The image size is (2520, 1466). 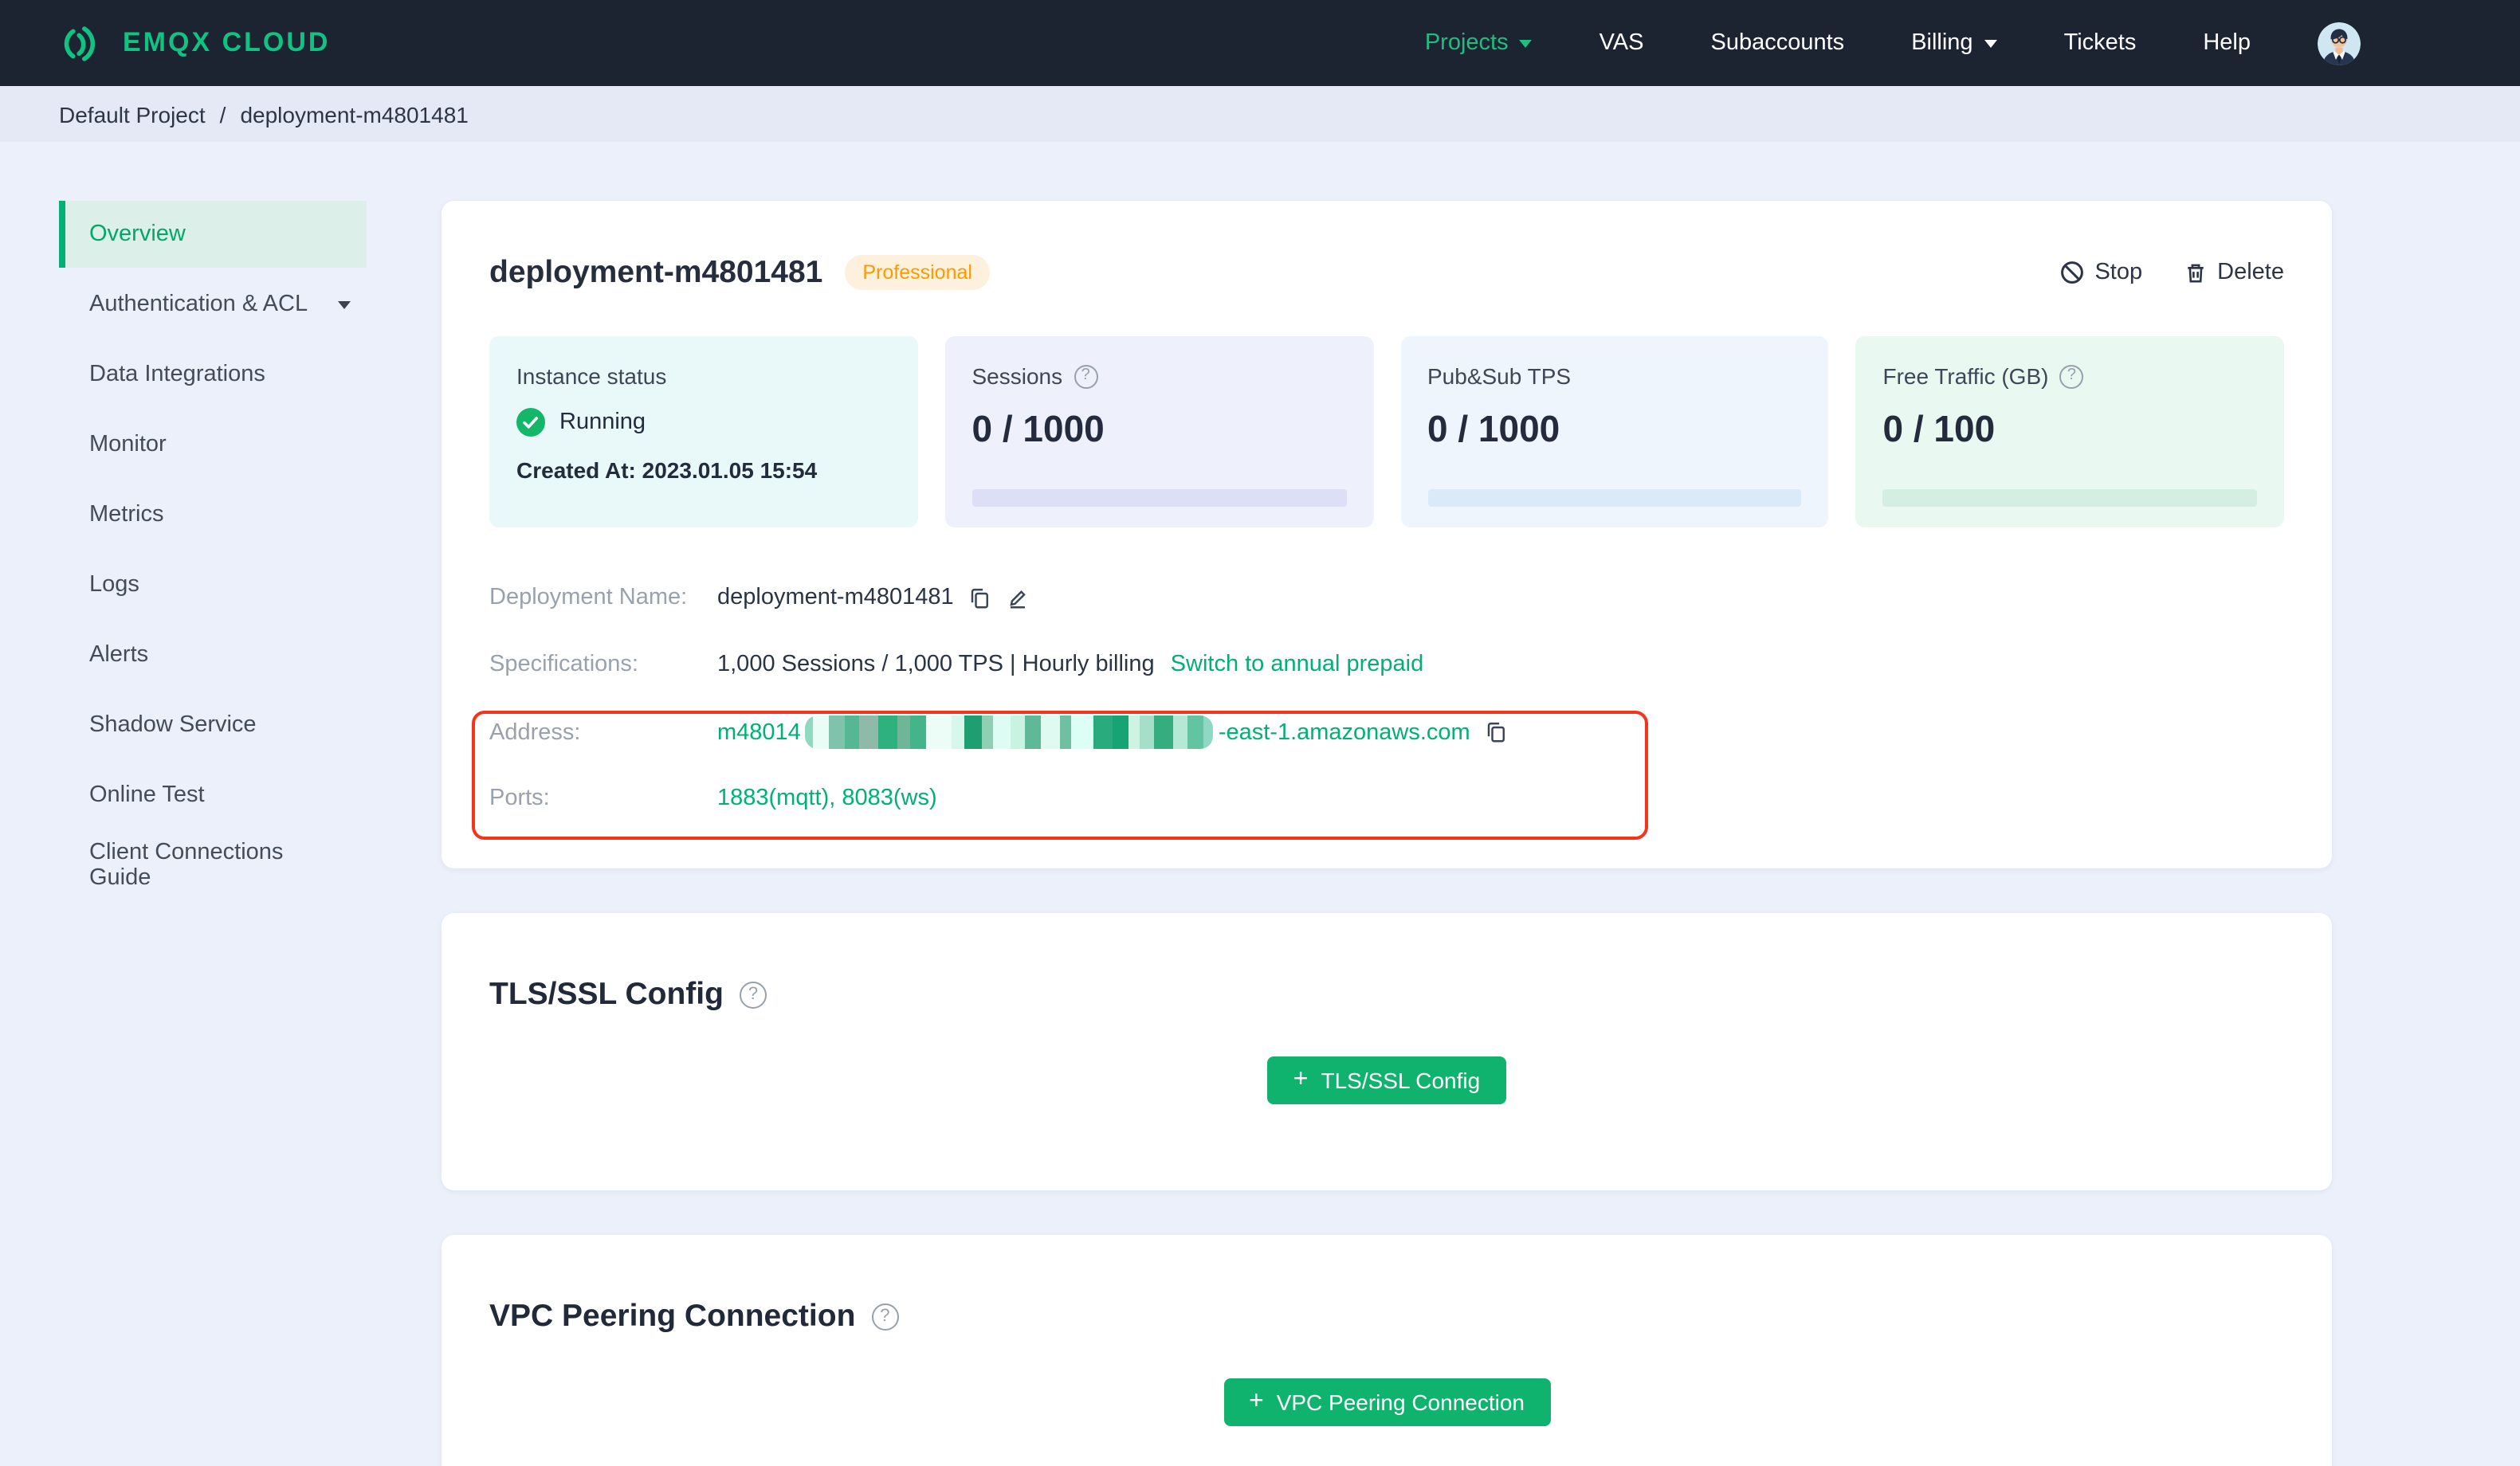 What do you see at coordinates (213, 304) in the screenshot?
I see `sidebar-item-authentication-acl: Authentication & ACL` at bounding box center [213, 304].